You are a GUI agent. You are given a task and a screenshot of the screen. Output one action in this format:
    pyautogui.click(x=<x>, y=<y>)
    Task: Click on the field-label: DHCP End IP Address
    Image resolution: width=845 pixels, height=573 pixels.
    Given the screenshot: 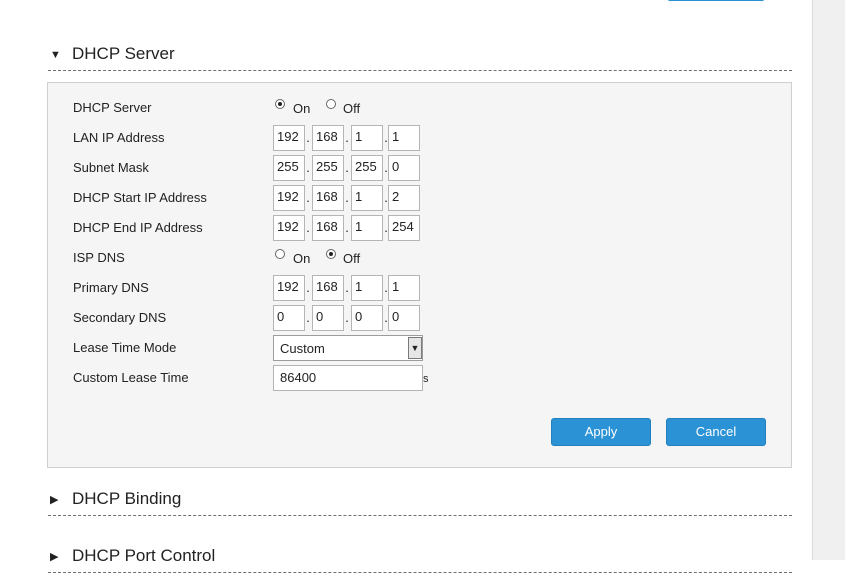 What is the action you would take?
    pyautogui.click(x=138, y=227)
    